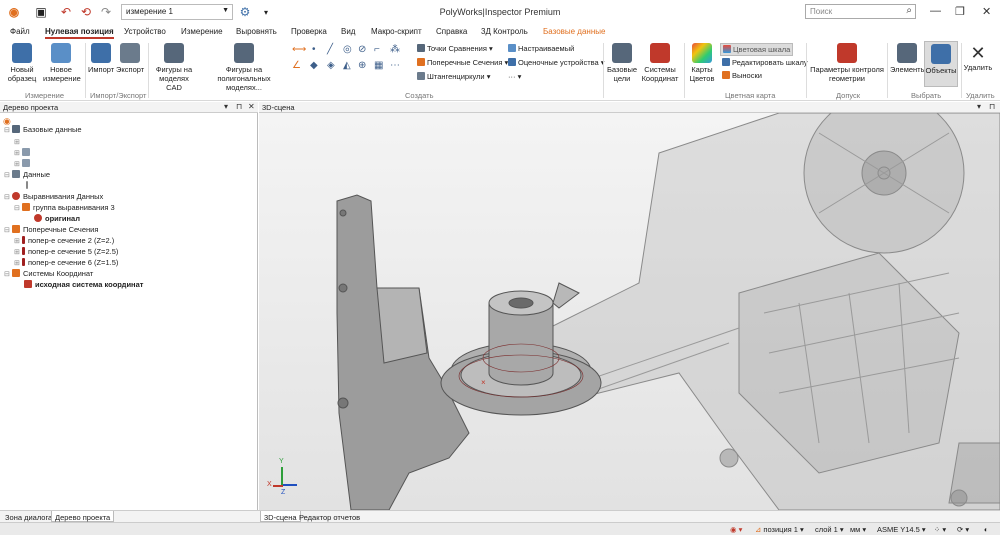 The width and height of the screenshot is (1000, 535). I want to click on units-select: мм ▾, so click(858, 529).